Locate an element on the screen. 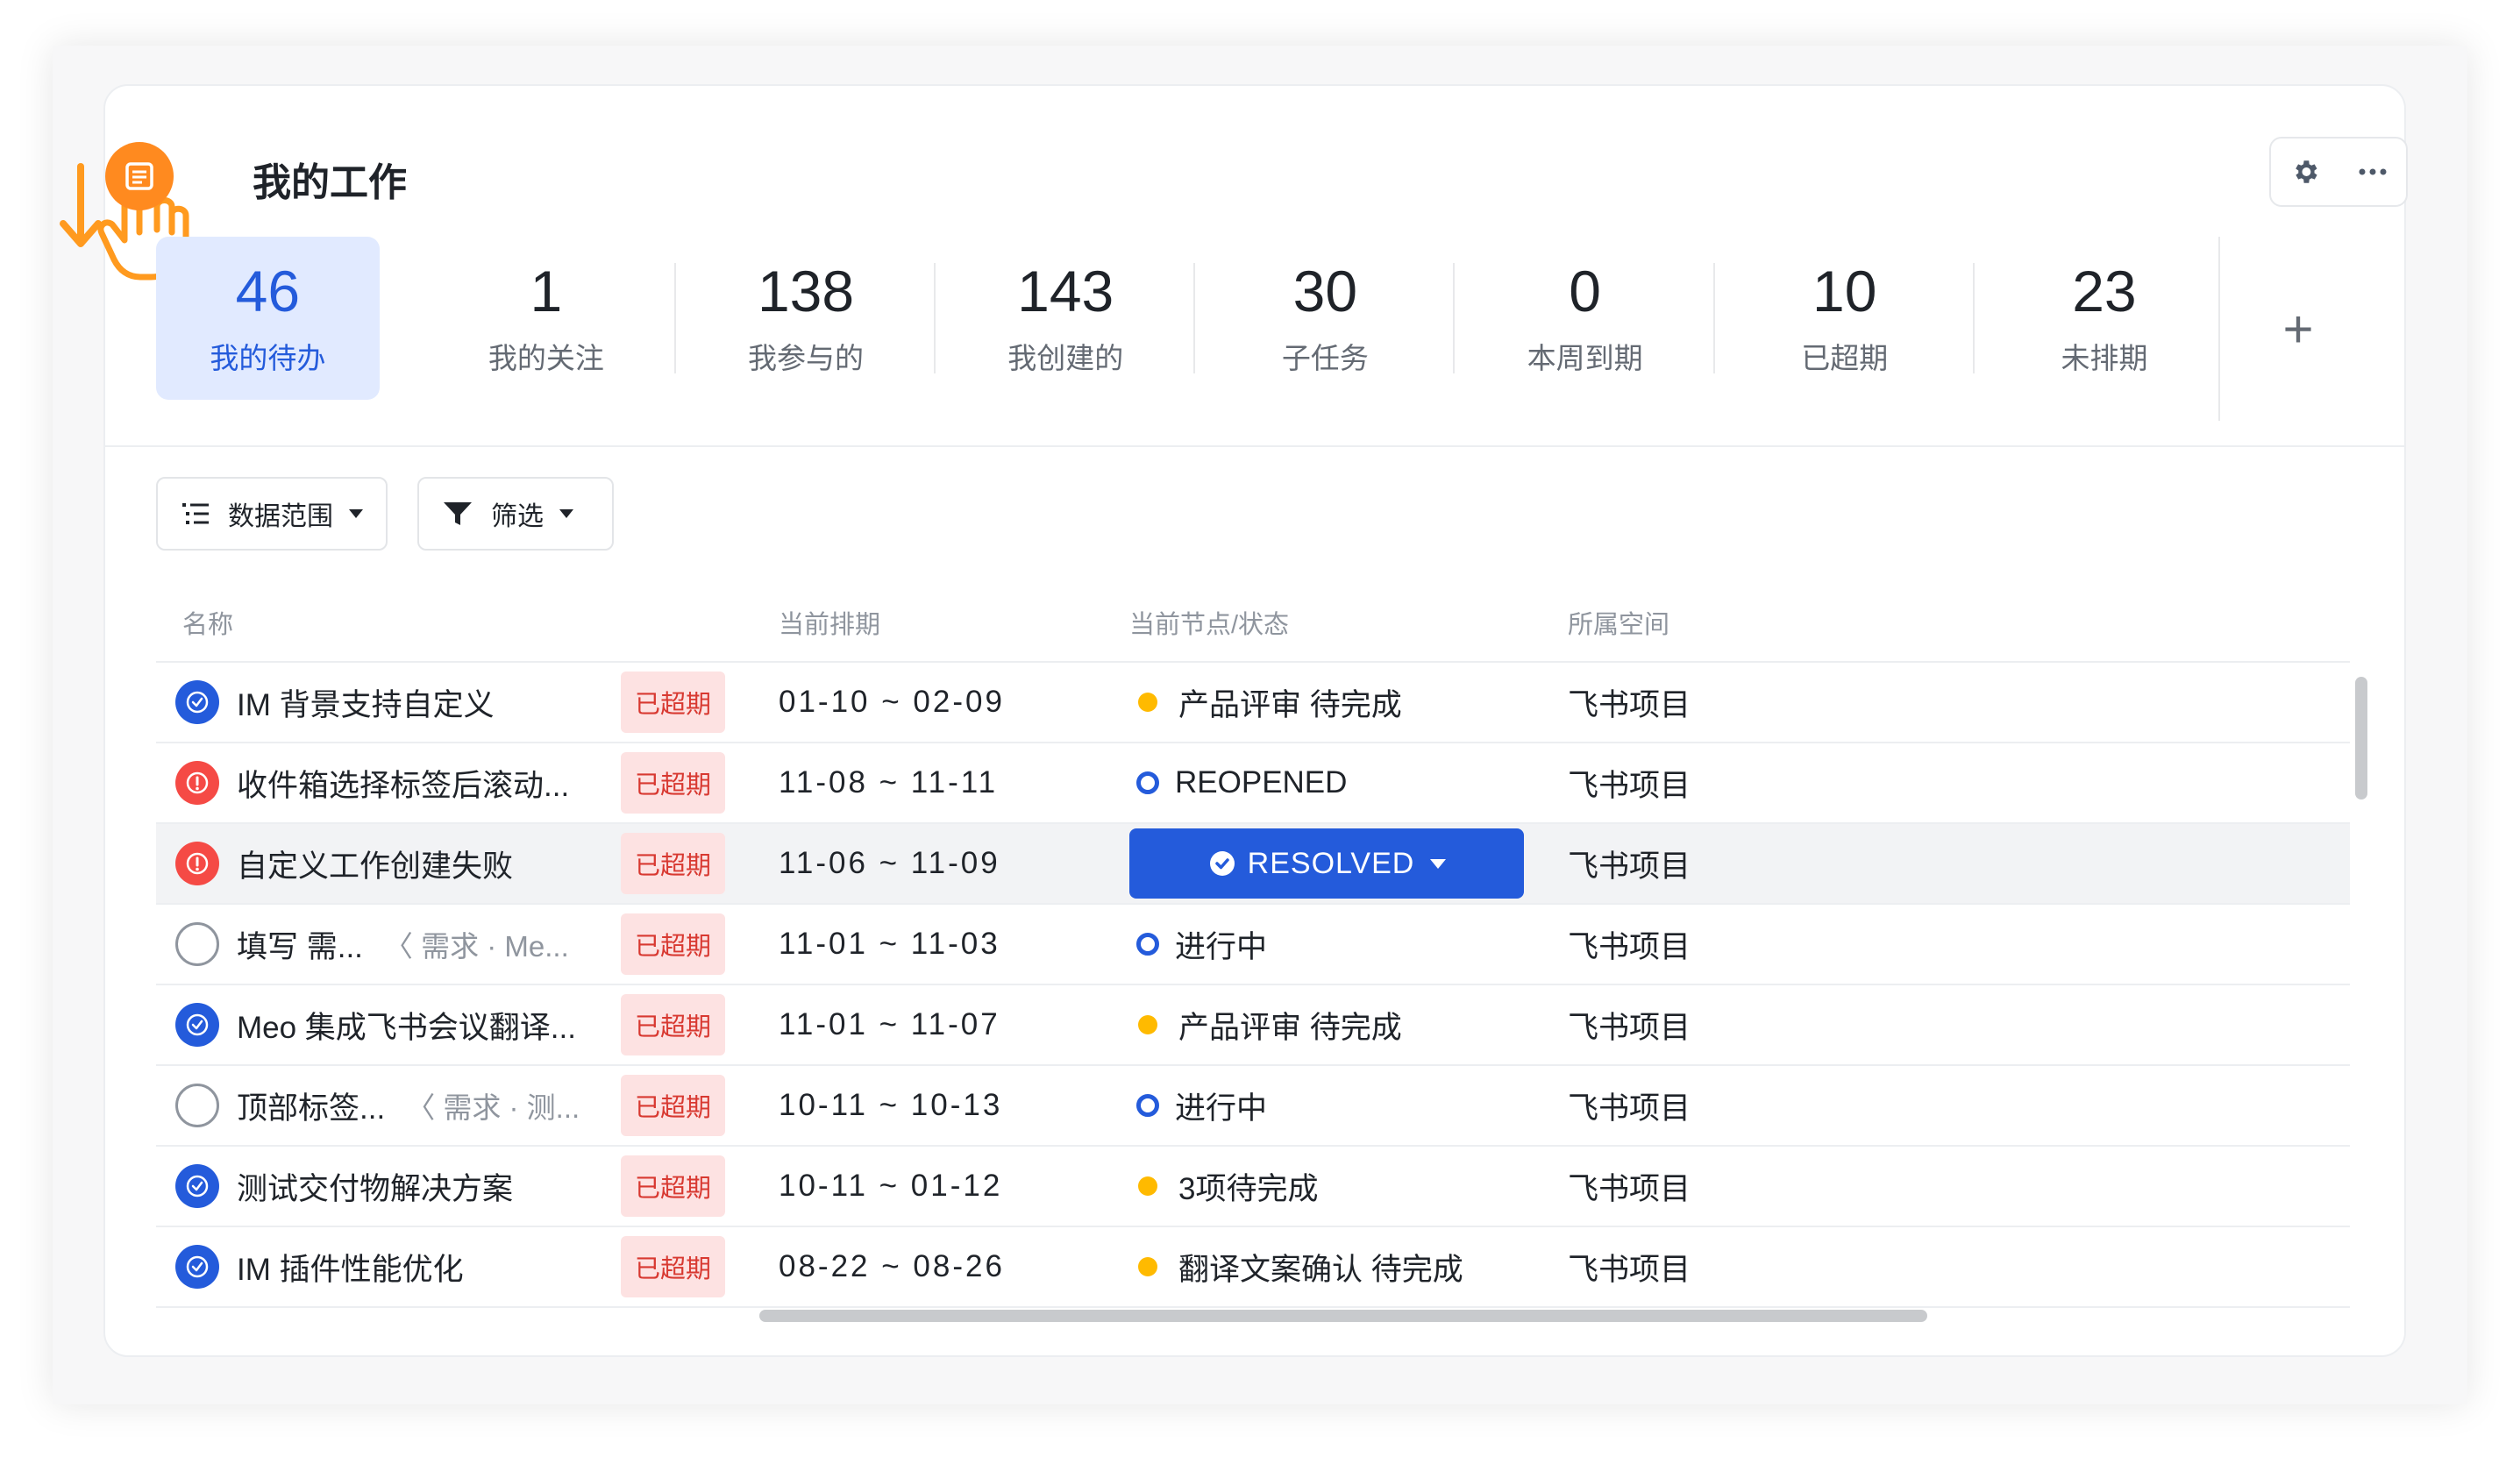 The height and width of the screenshot is (1464, 2520). stat-overdue: 10 已超期 is located at coordinates (1845, 318).